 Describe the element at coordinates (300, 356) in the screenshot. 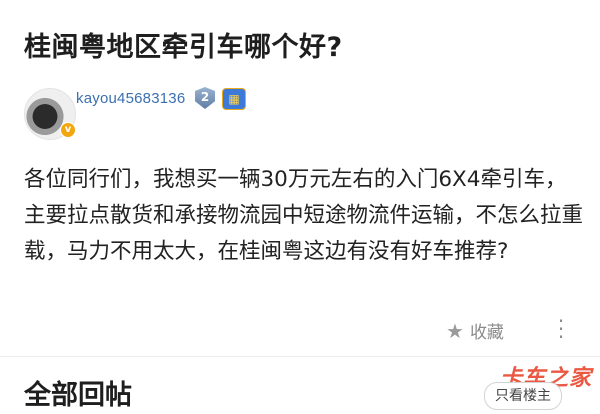

I see `divider` at that location.